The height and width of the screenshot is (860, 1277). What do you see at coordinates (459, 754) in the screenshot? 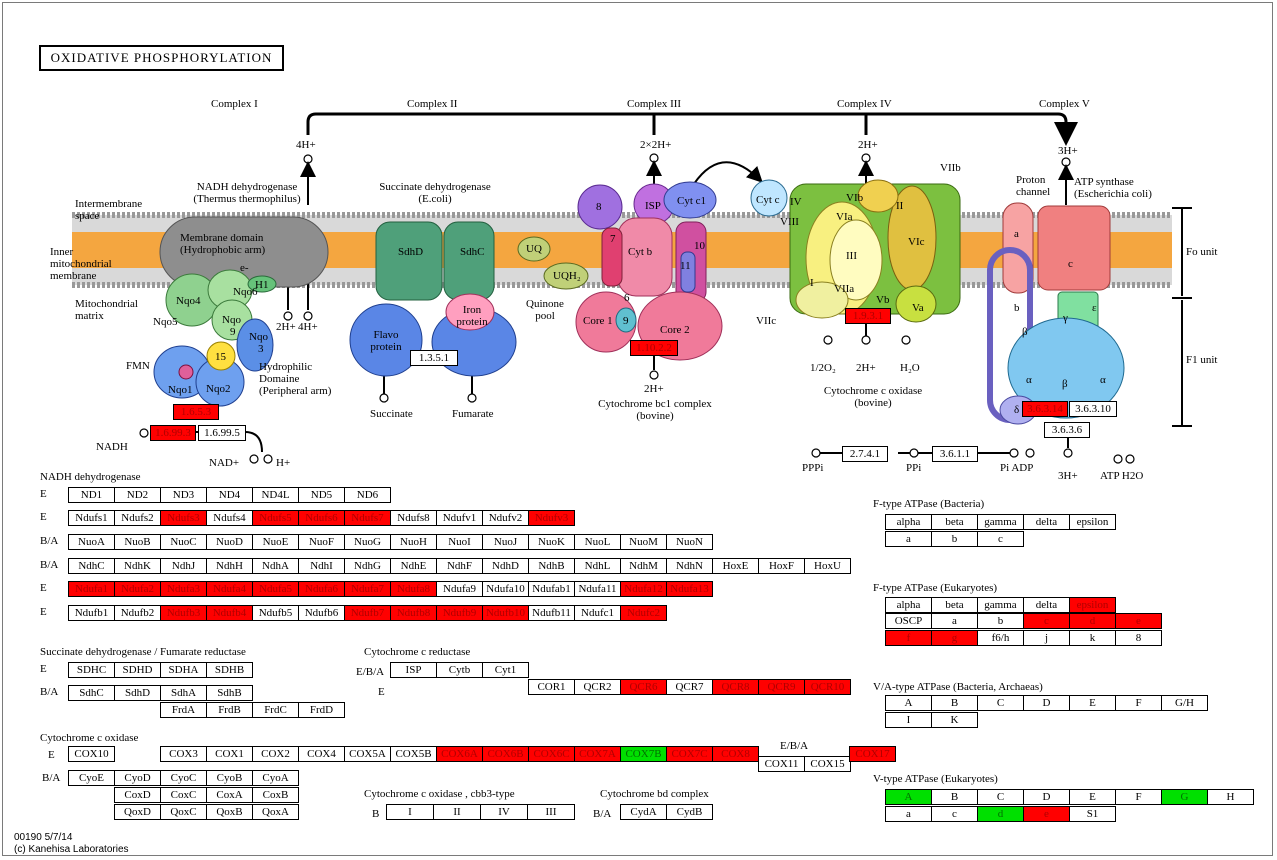
I see `gene-box-cox6a: COX6A` at bounding box center [459, 754].